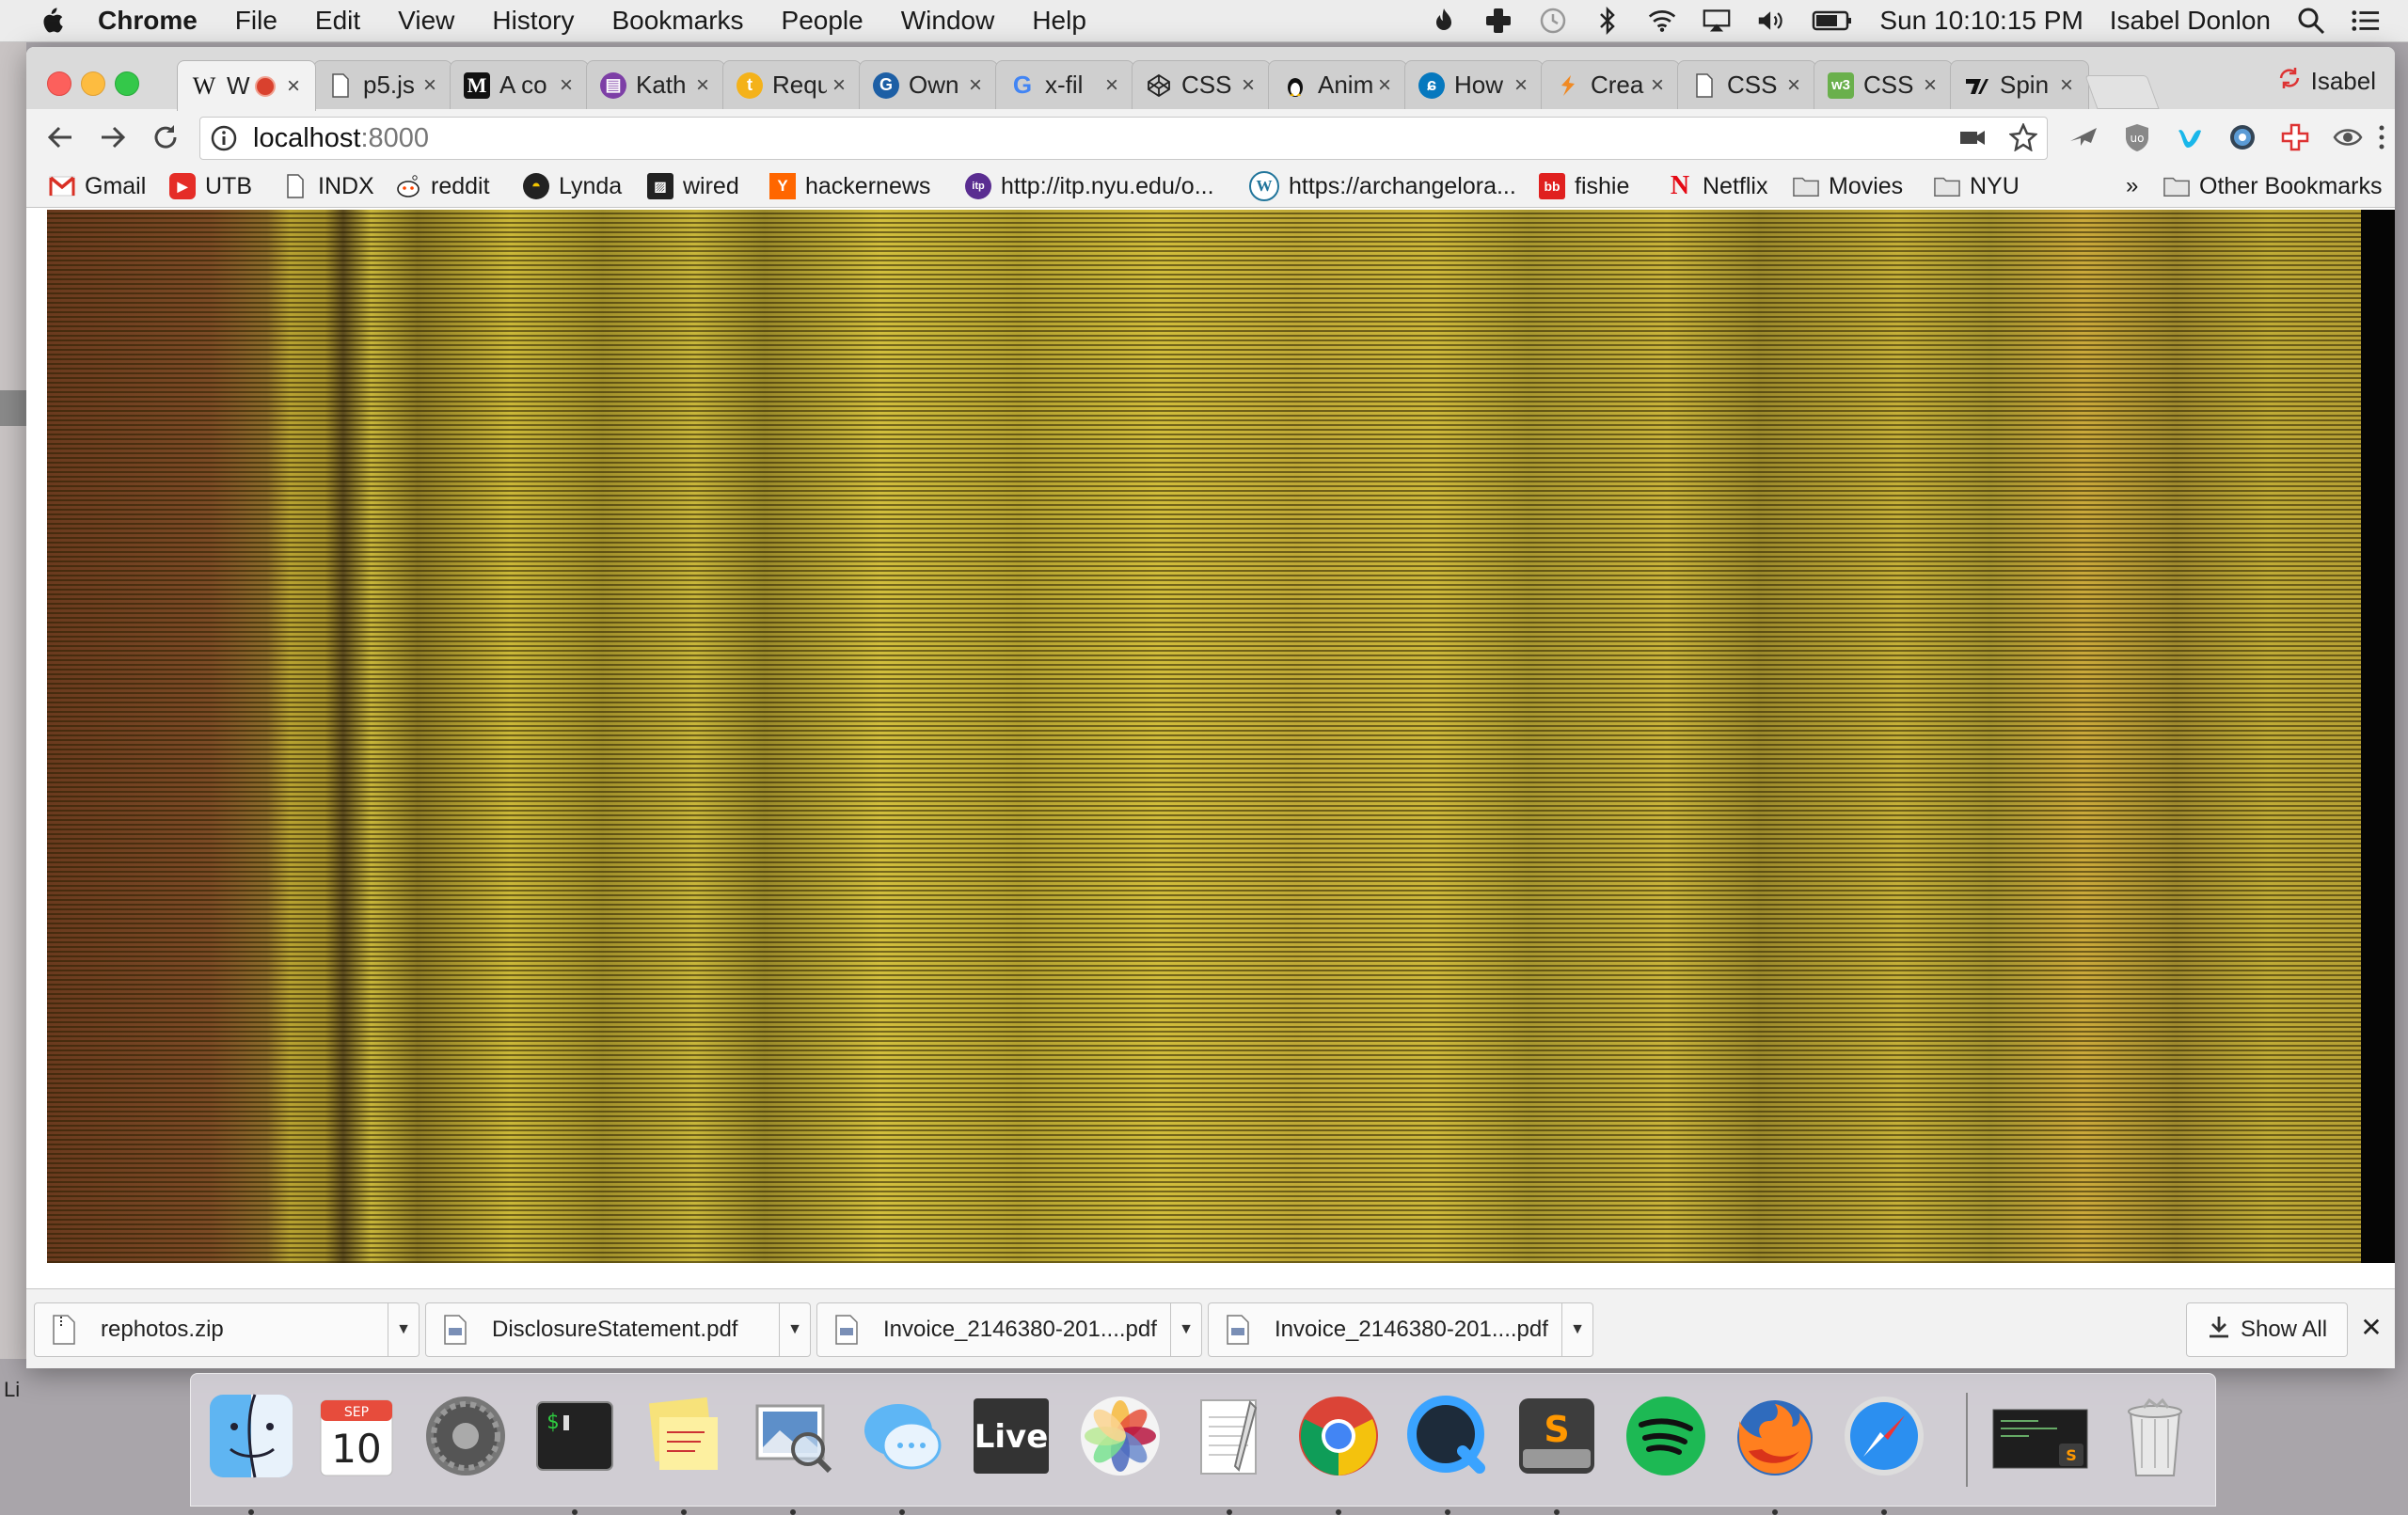 This screenshot has width=2408, height=1515. What do you see at coordinates (1662, 21) in the screenshot?
I see `wifi-icon` at bounding box center [1662, 21].